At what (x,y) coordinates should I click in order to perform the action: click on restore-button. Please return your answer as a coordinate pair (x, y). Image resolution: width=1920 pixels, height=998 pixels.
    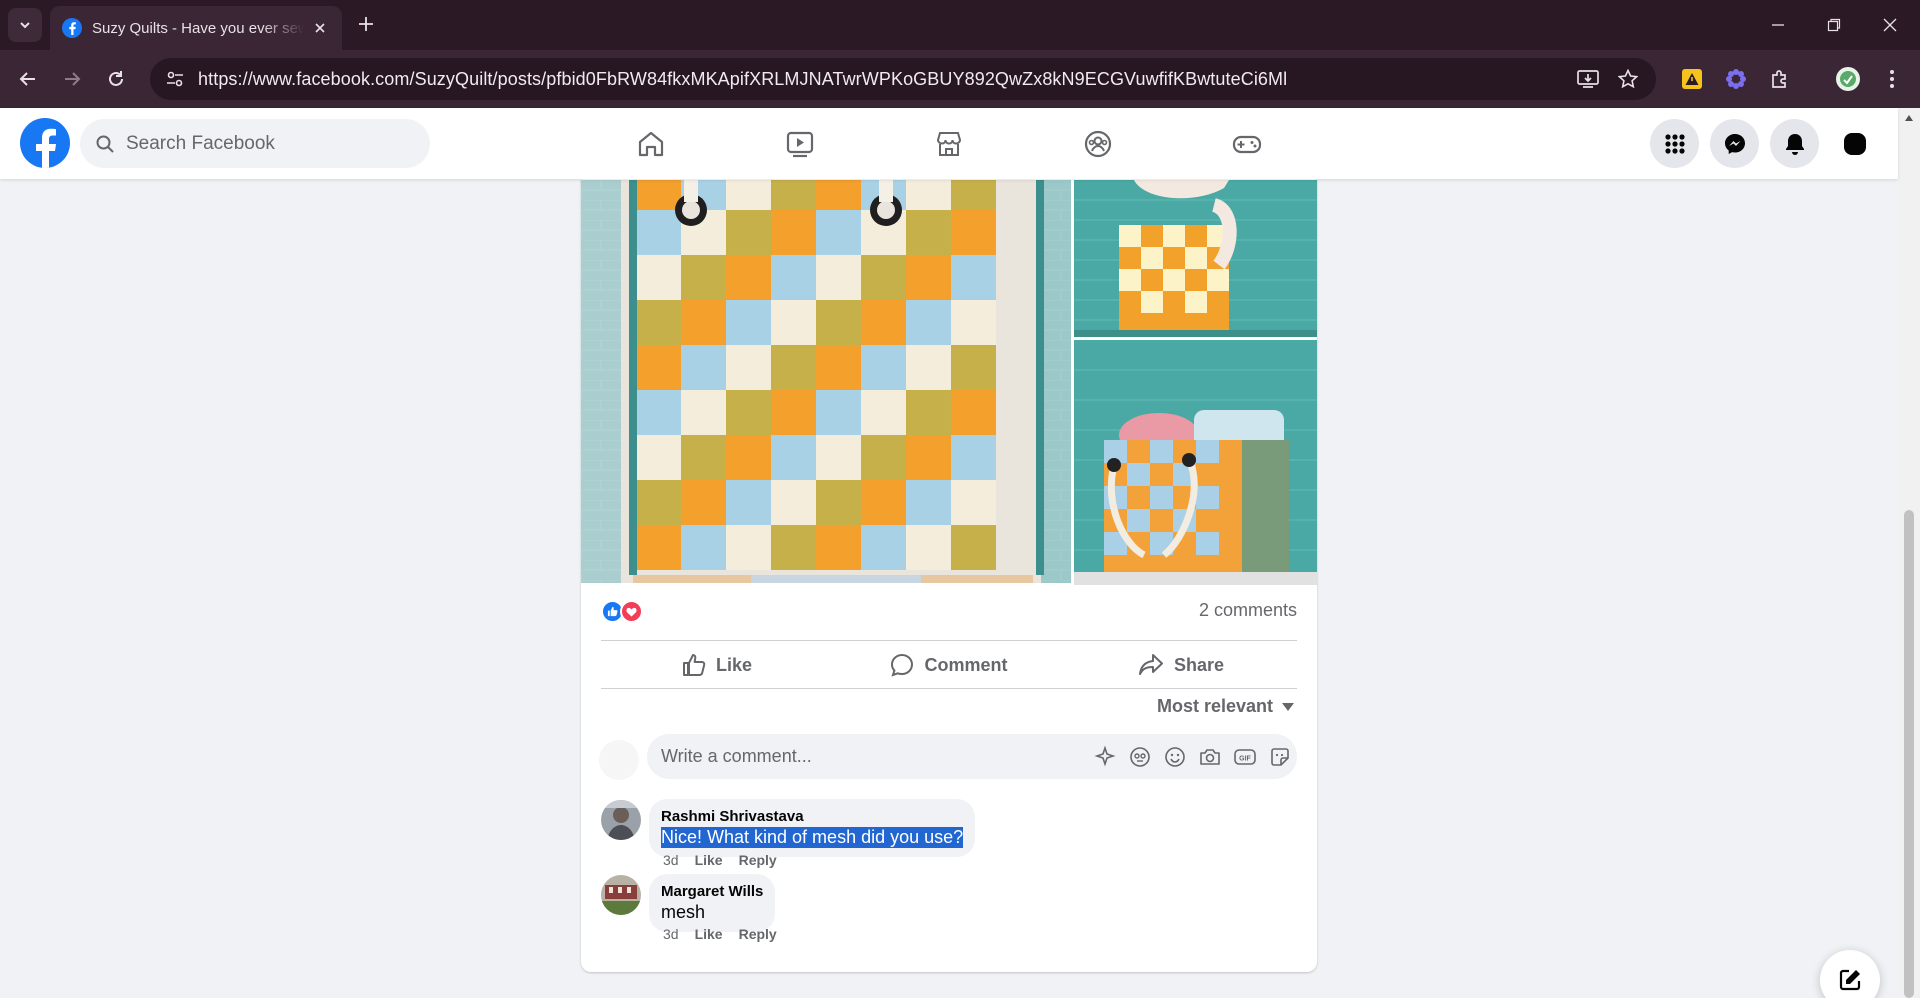
    Looking at the image, I should click on (1834, 25).